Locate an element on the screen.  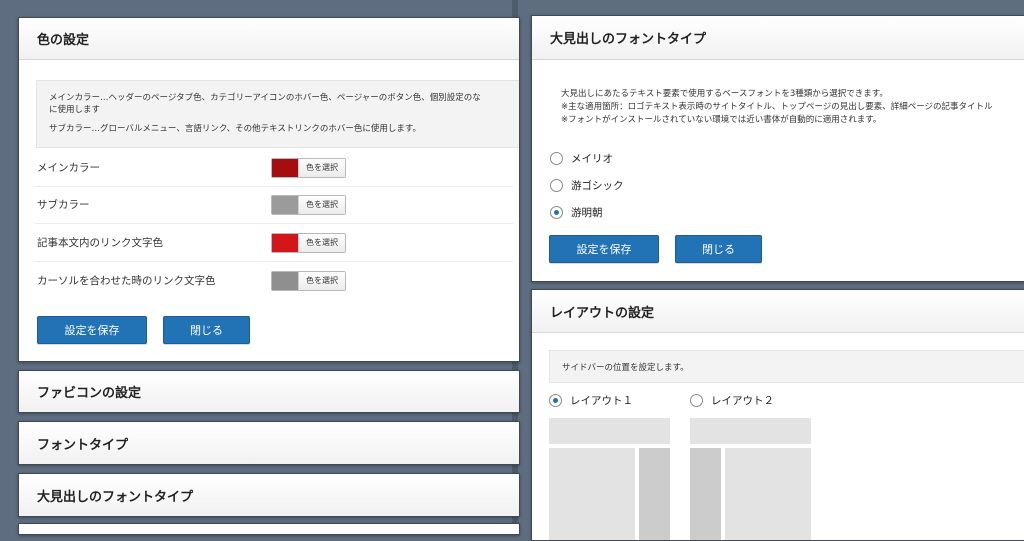
link-color-picker-label: 色を選択 is located at coordinates (321, 243).